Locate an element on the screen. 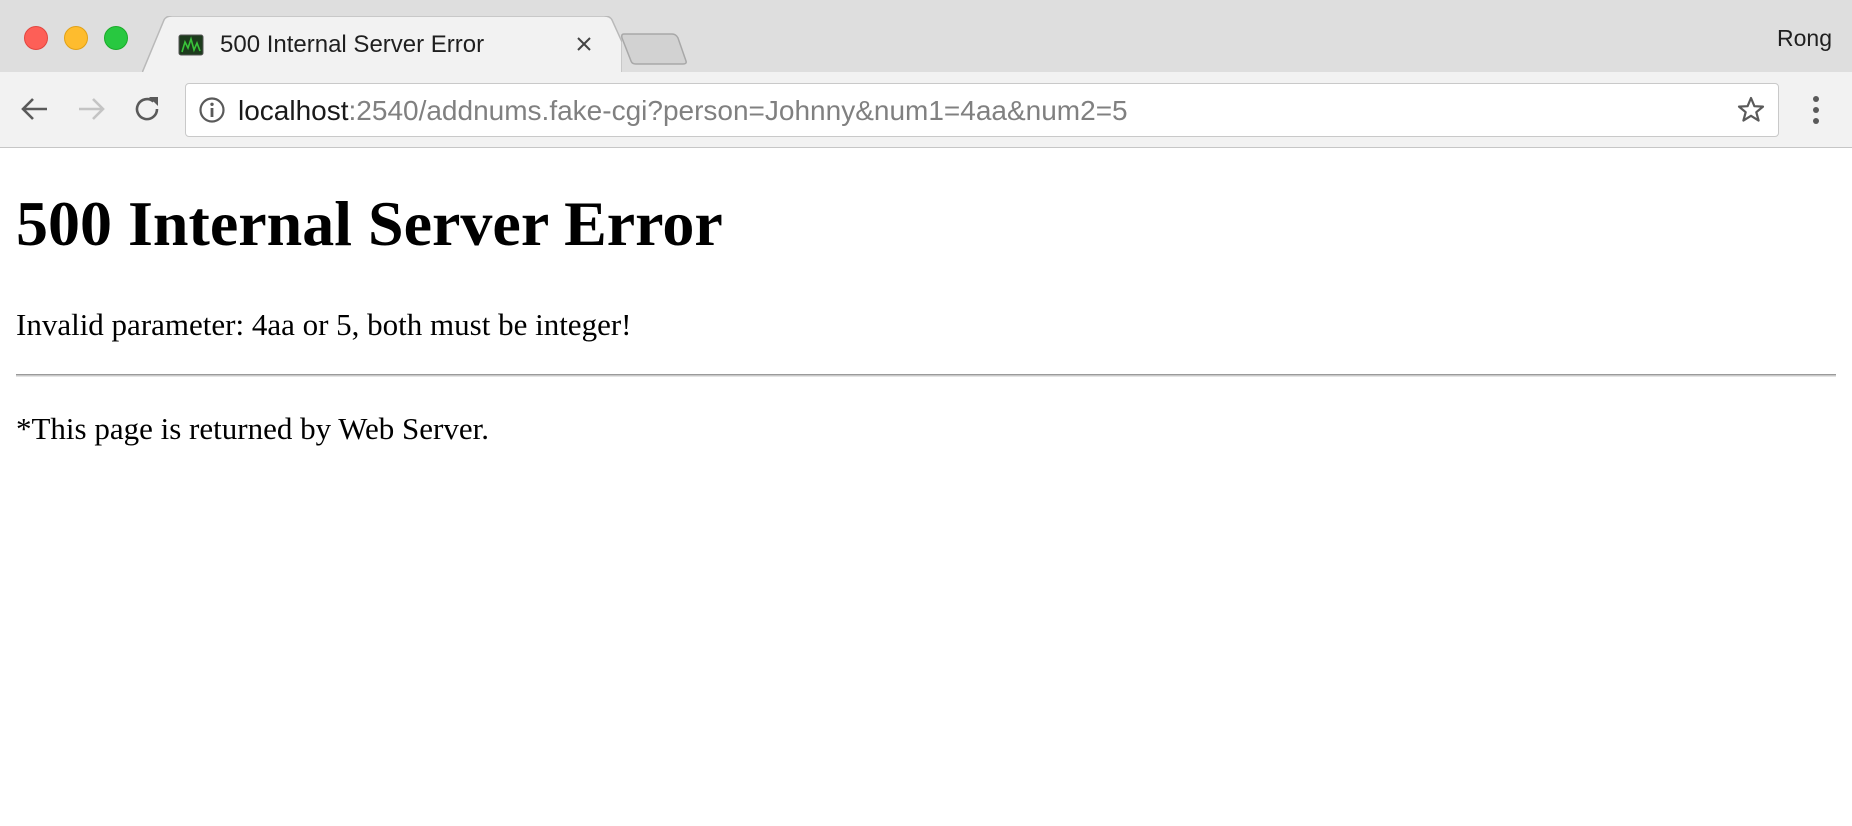 The width and height of the screenshot is (1852, 826). footer-note: *This page is returned by Web Server. is located at coordinates (253, 428).